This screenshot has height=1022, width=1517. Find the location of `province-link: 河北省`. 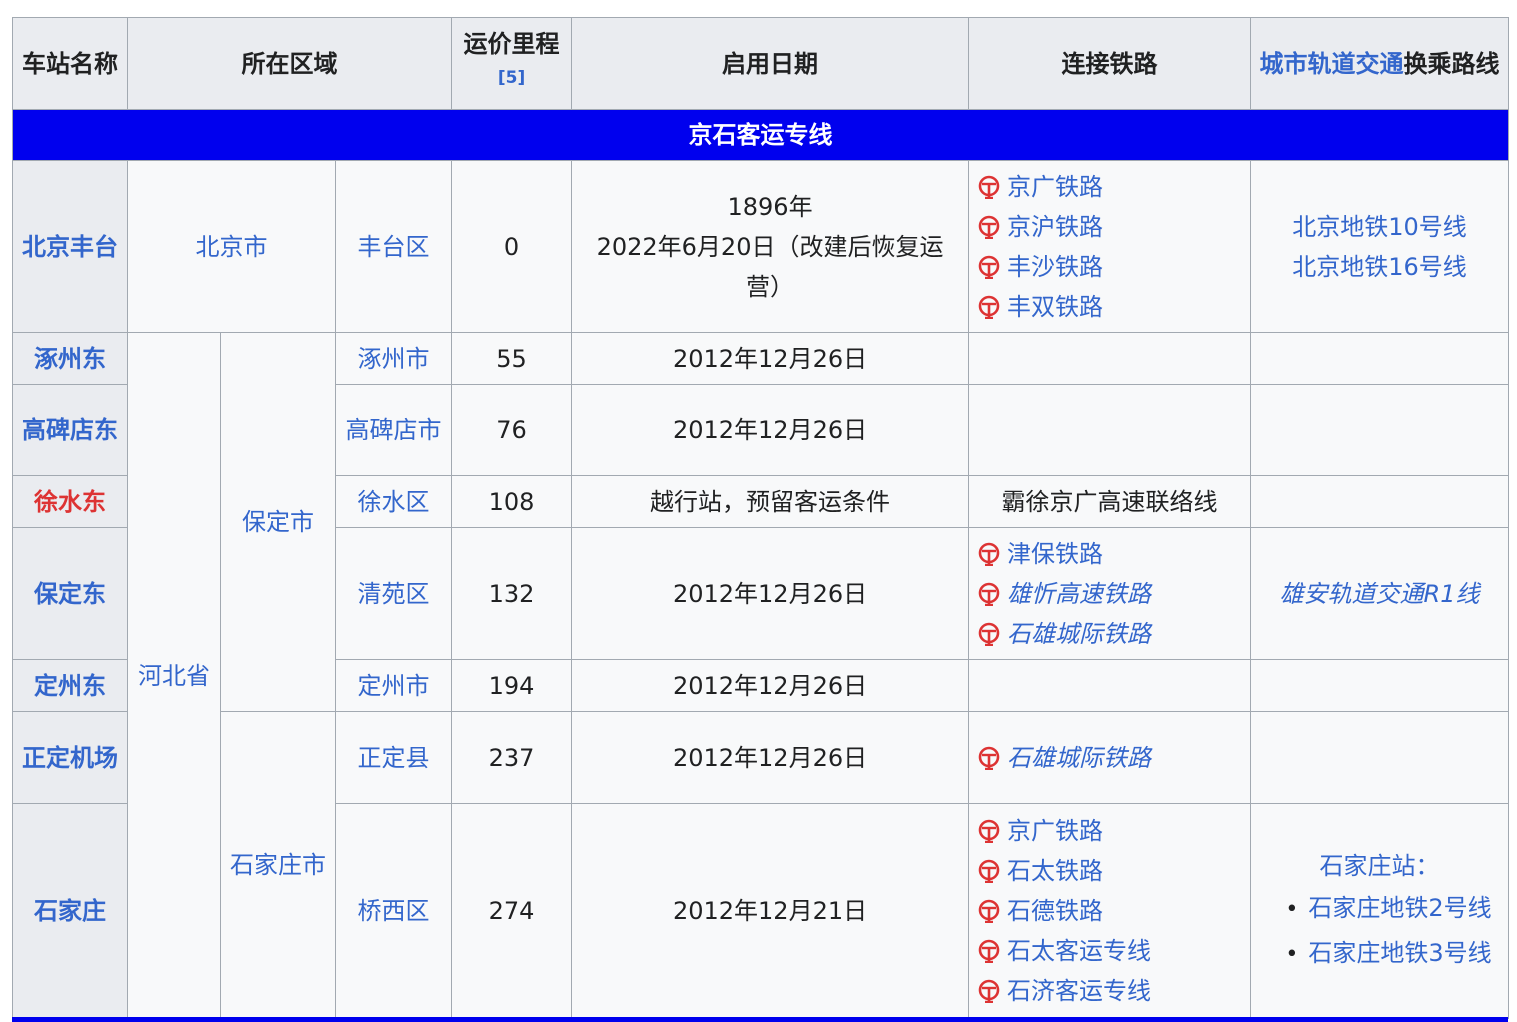

province-link: 河北省 is located at coordinates (174, 675).